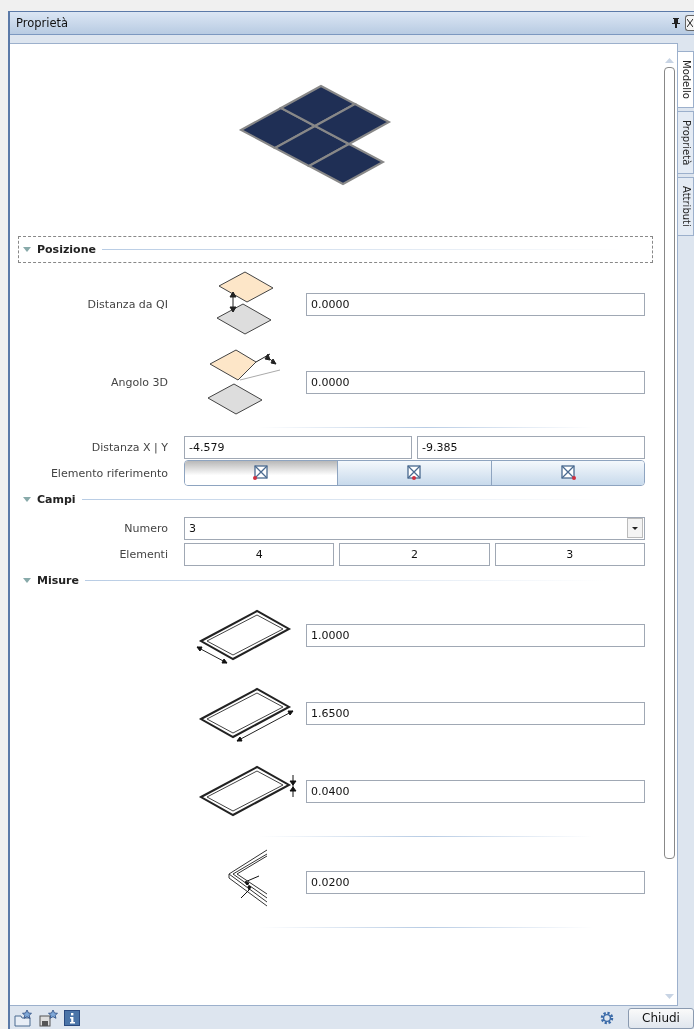 This screenshot has height=1029, width=694. What do you see at coordinates (689, 23) in the screenshot?
I see `close-button` at bounding box center [689, 23].